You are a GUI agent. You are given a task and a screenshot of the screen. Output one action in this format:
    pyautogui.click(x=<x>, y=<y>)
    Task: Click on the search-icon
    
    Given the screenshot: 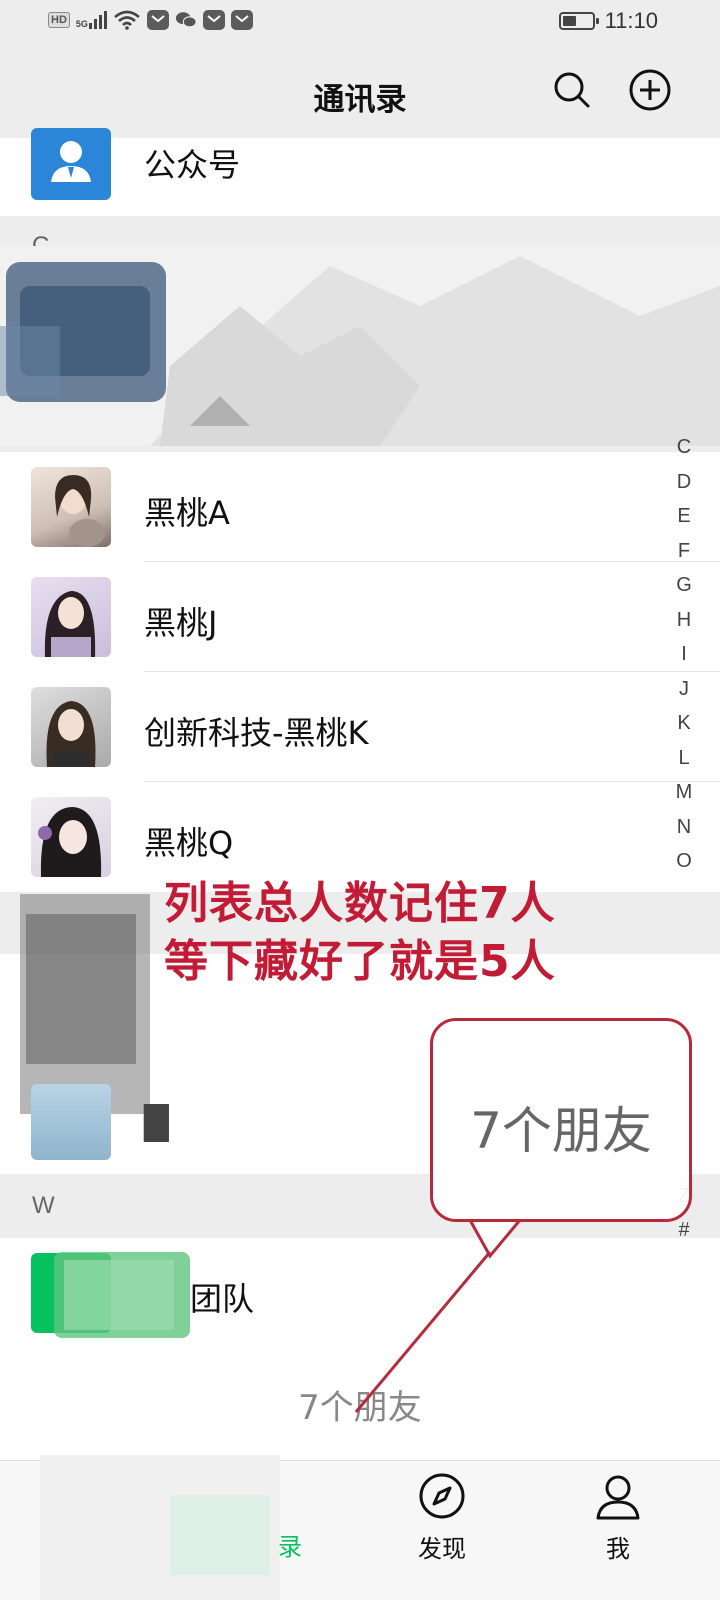 What is the action you would take?
    pyautogui.click(x=572, y=90)
    